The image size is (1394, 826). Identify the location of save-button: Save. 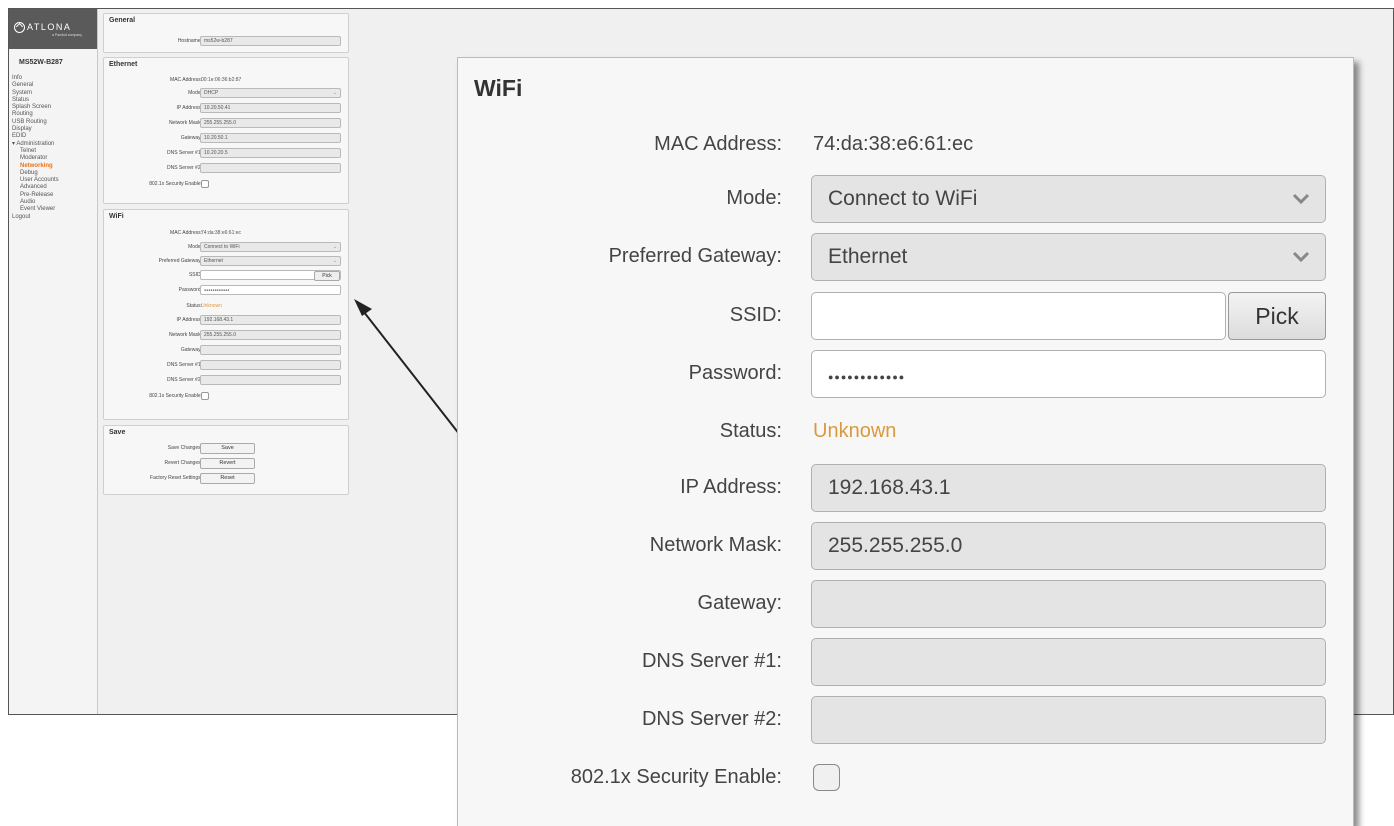
(227, 448).